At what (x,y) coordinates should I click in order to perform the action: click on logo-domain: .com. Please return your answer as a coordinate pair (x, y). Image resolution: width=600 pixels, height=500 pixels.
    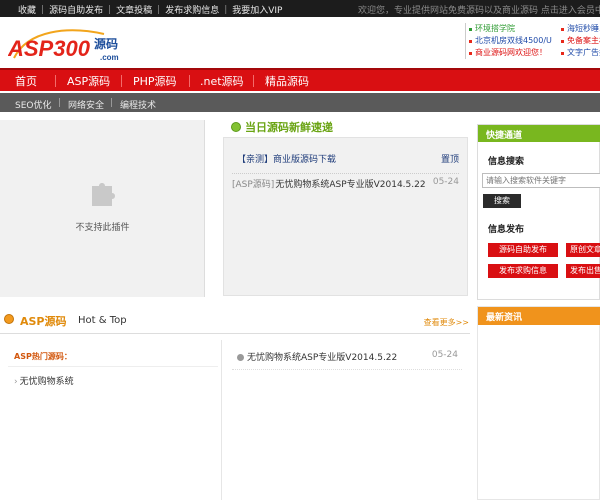
    Looking at the image, I should click on (109, 57).